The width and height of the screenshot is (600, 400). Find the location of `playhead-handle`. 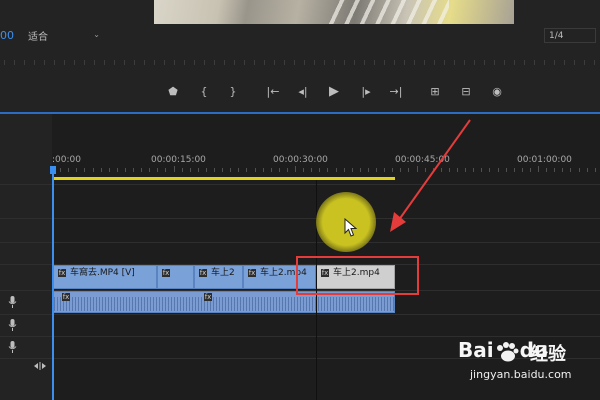

playhead-handle is located at coordinates (53, 170).